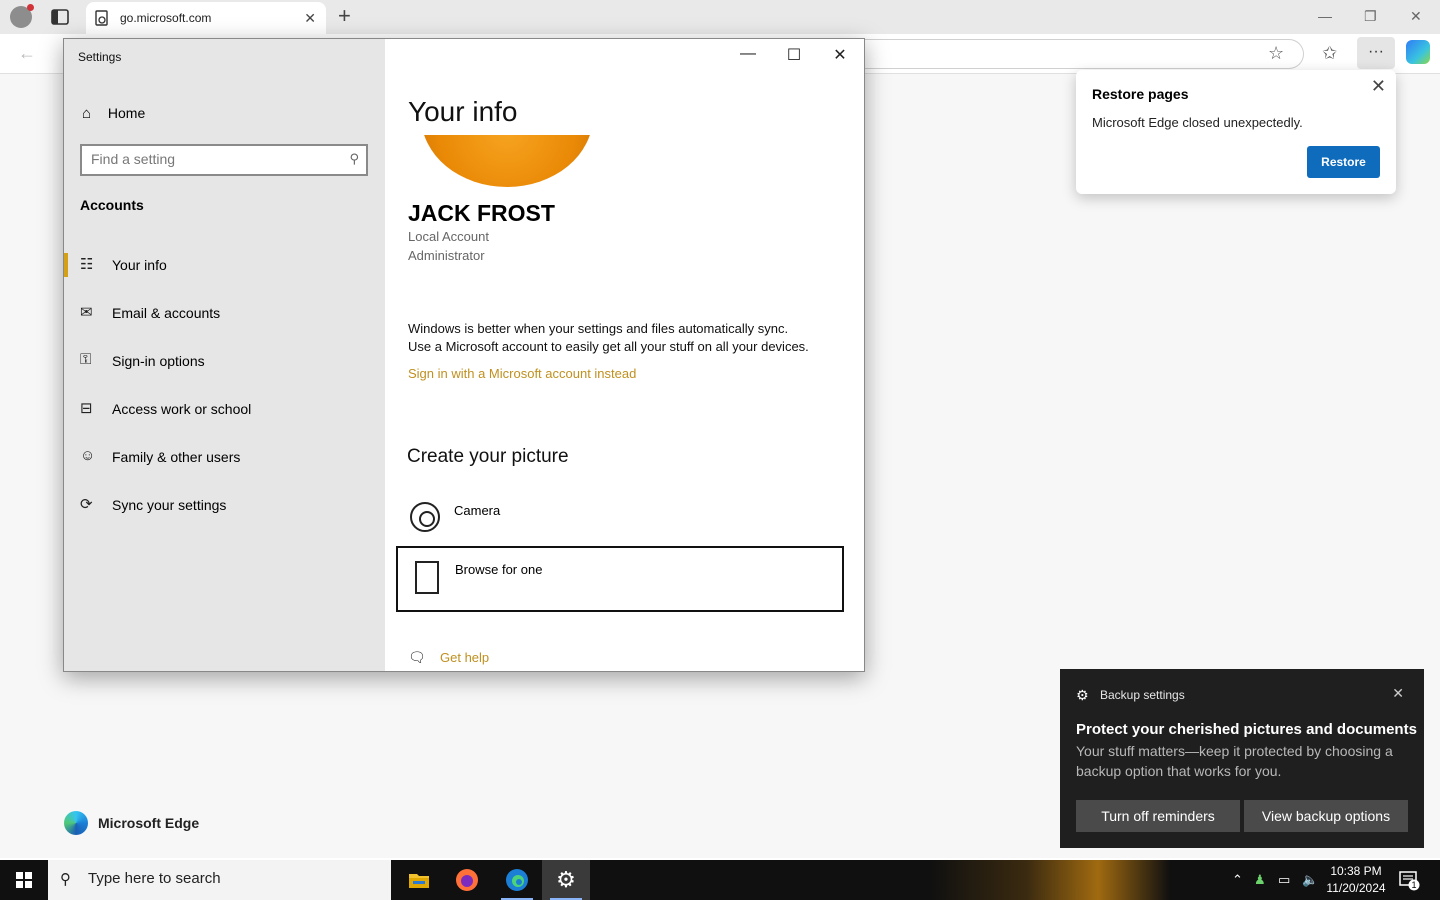 Image resolution: width=1440 pixels, height=900 pixels. I want to click on restore-title: Restore pages, so click(1140, 94).